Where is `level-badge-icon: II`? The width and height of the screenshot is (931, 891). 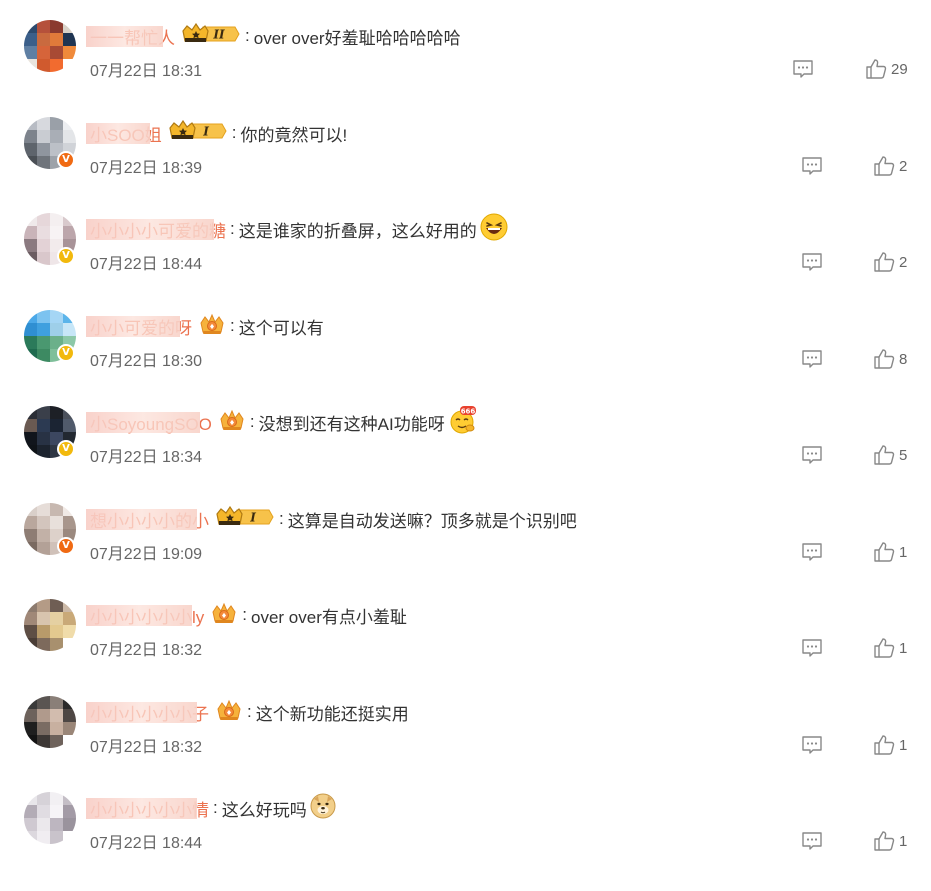
level-badge-icon: II is located at coordinates (211, 36).